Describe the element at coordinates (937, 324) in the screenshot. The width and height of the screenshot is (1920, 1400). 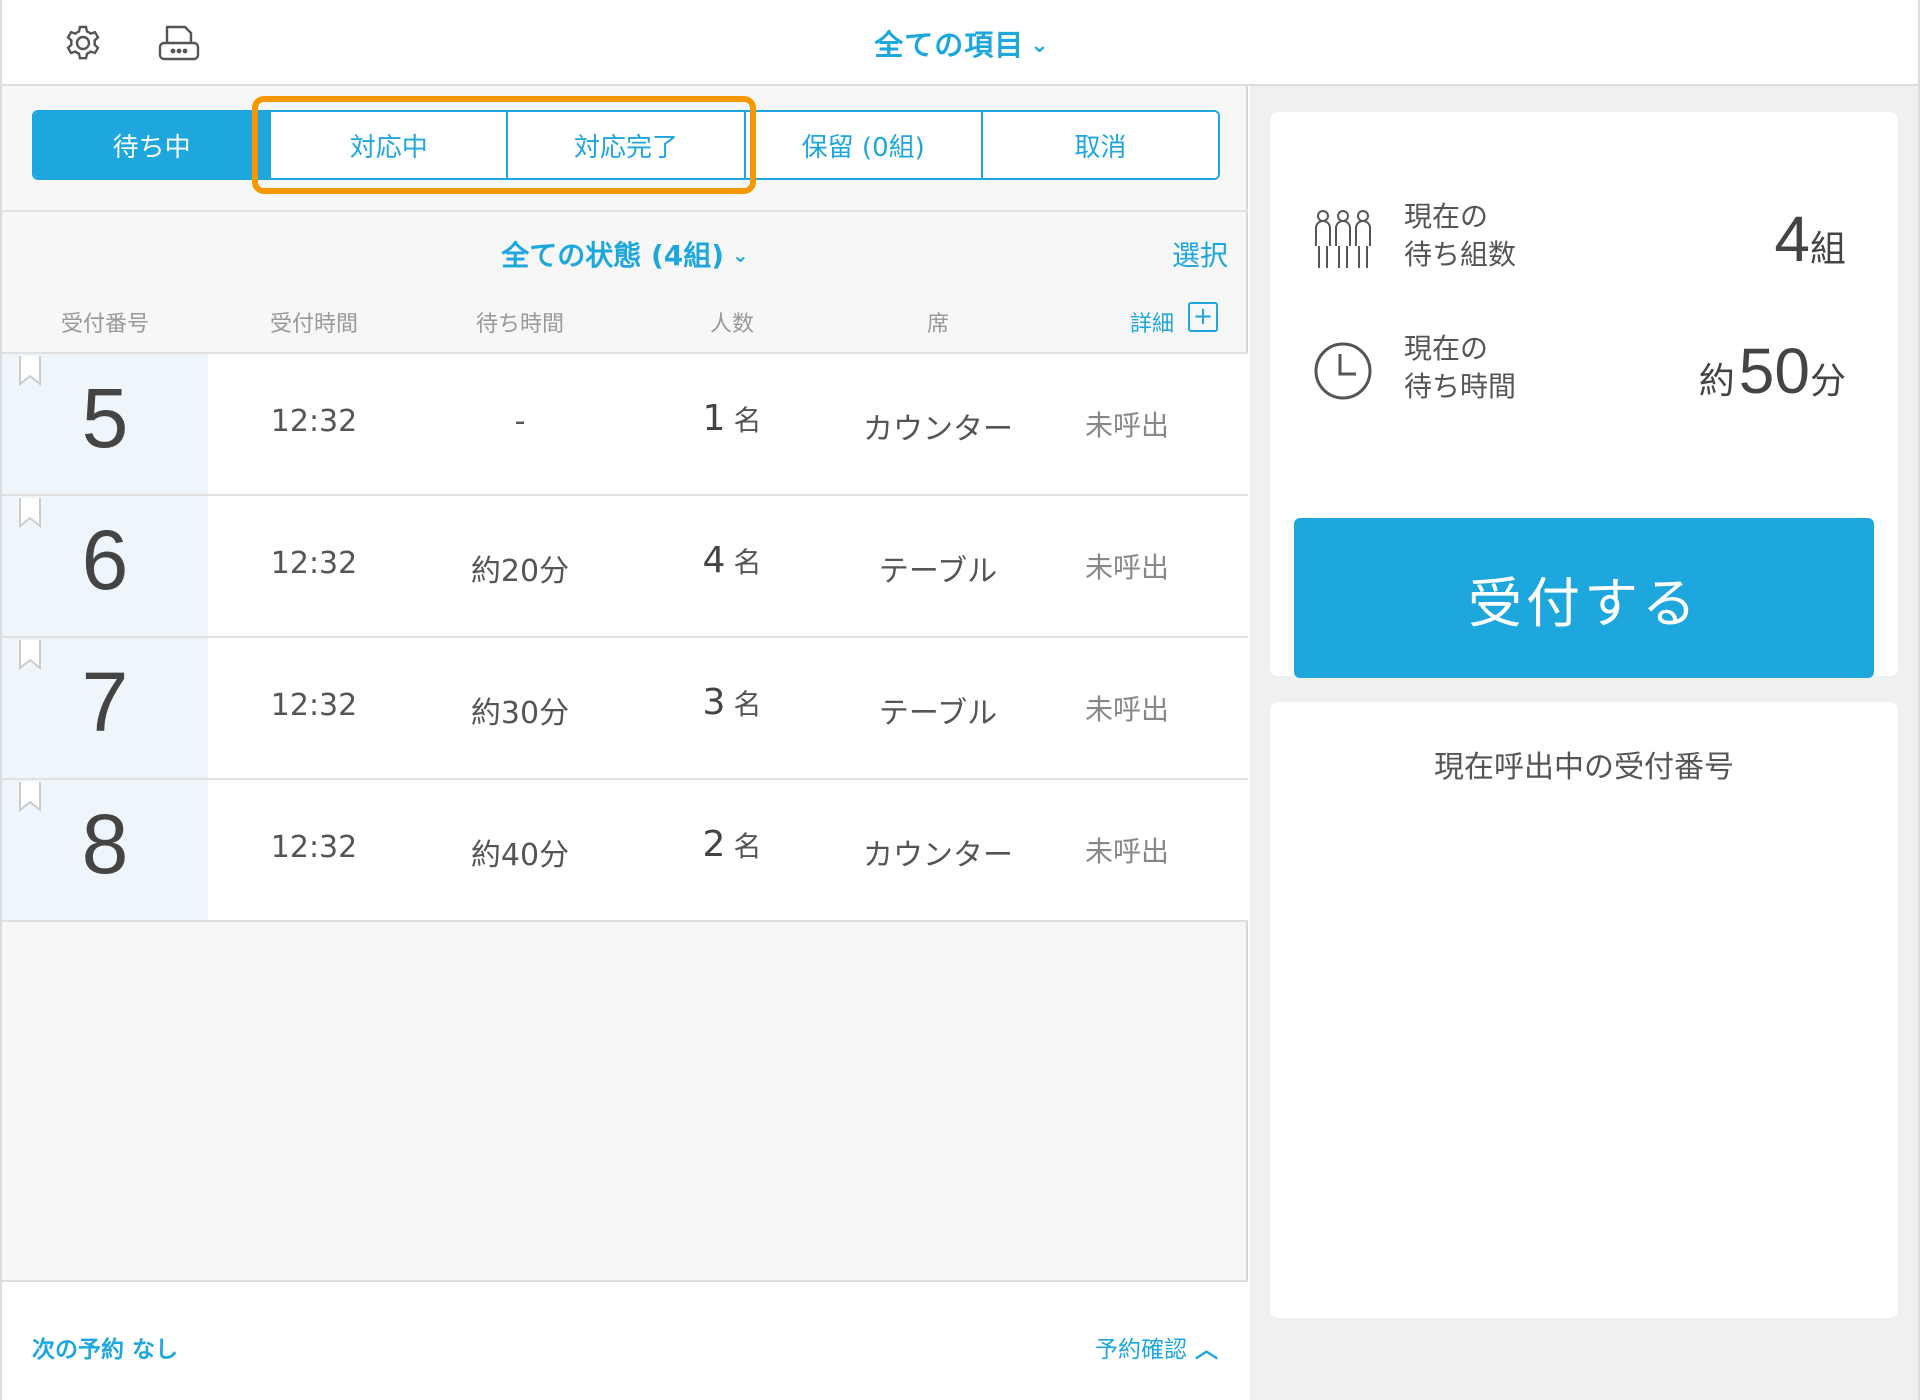
I see `column-seat: 席` at that location.